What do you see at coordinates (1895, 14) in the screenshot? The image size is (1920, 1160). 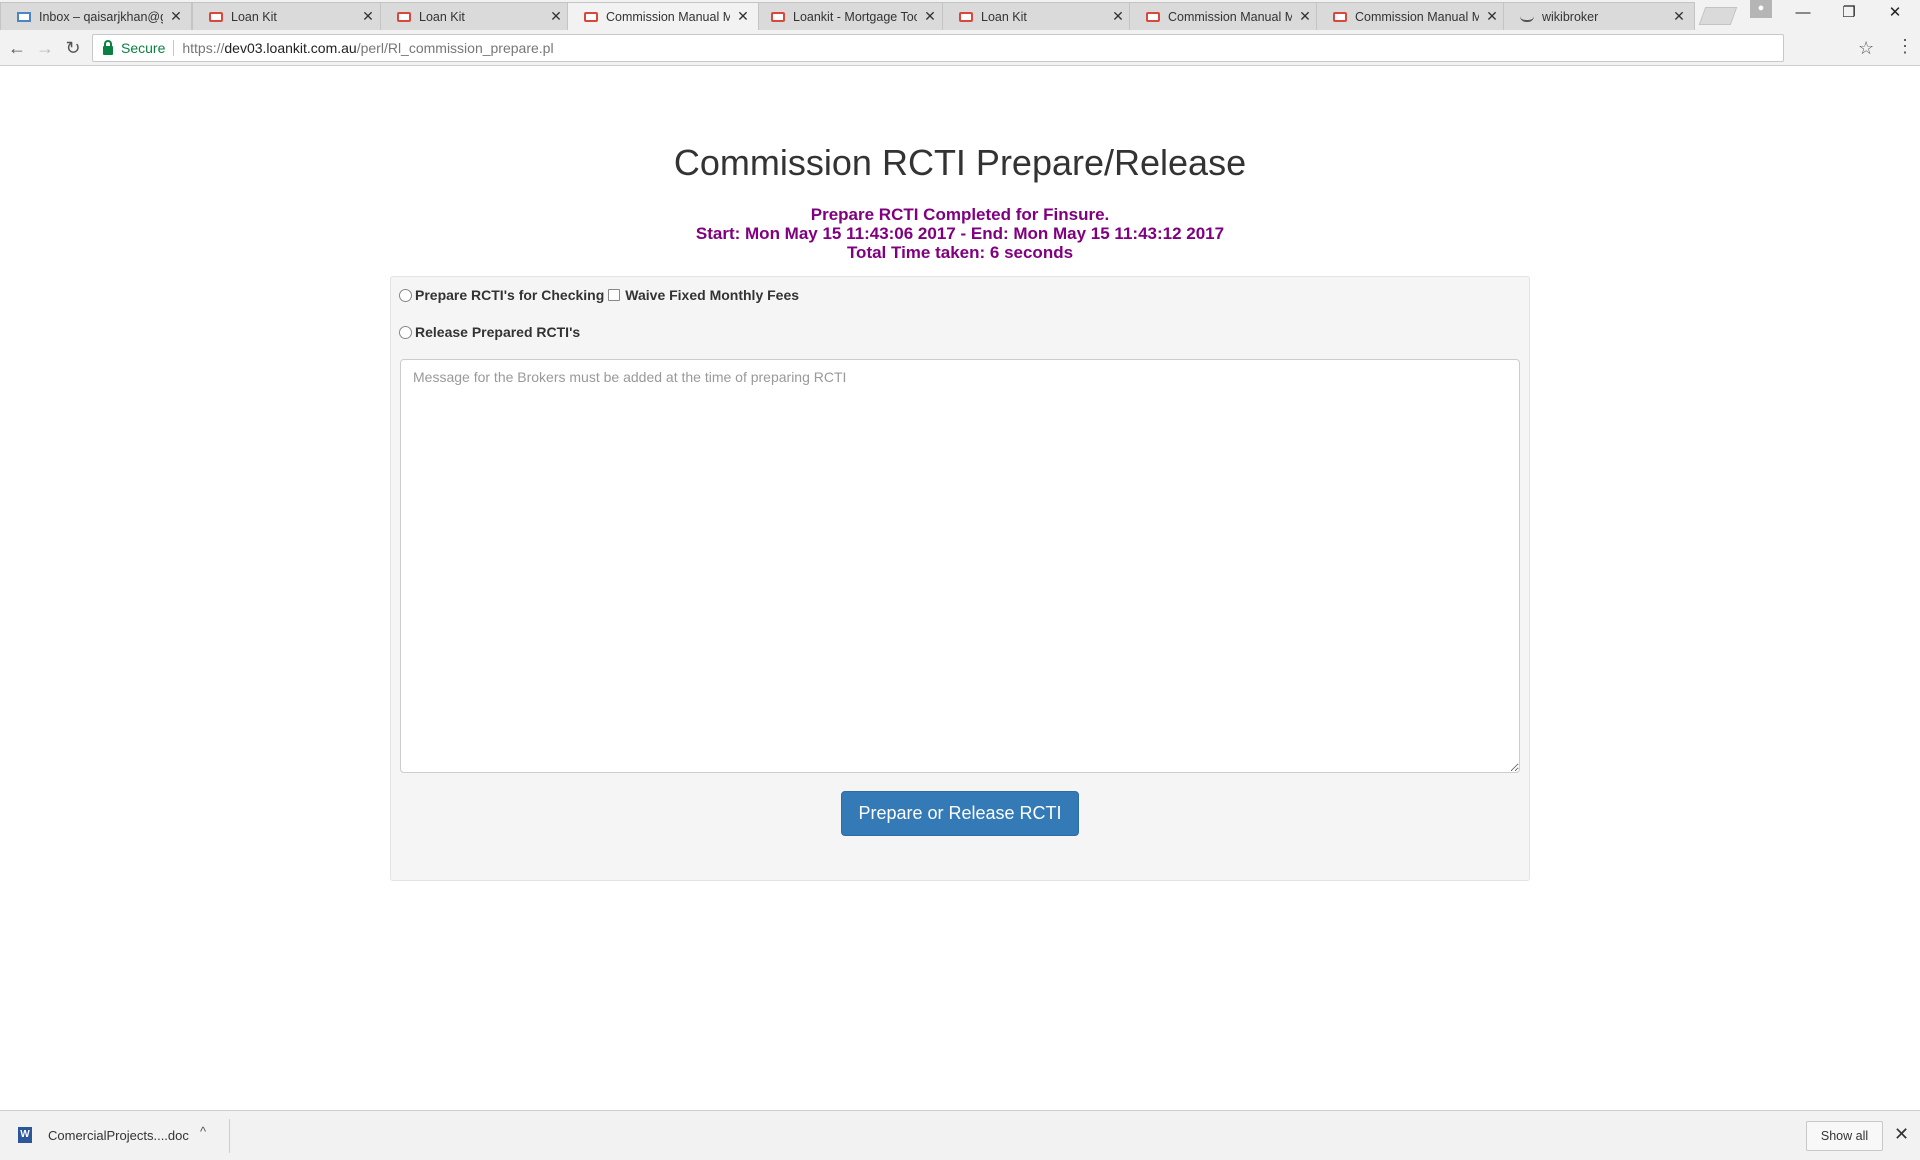 I see `window-close-icon: ✕` at bounding box center [1895, 14].